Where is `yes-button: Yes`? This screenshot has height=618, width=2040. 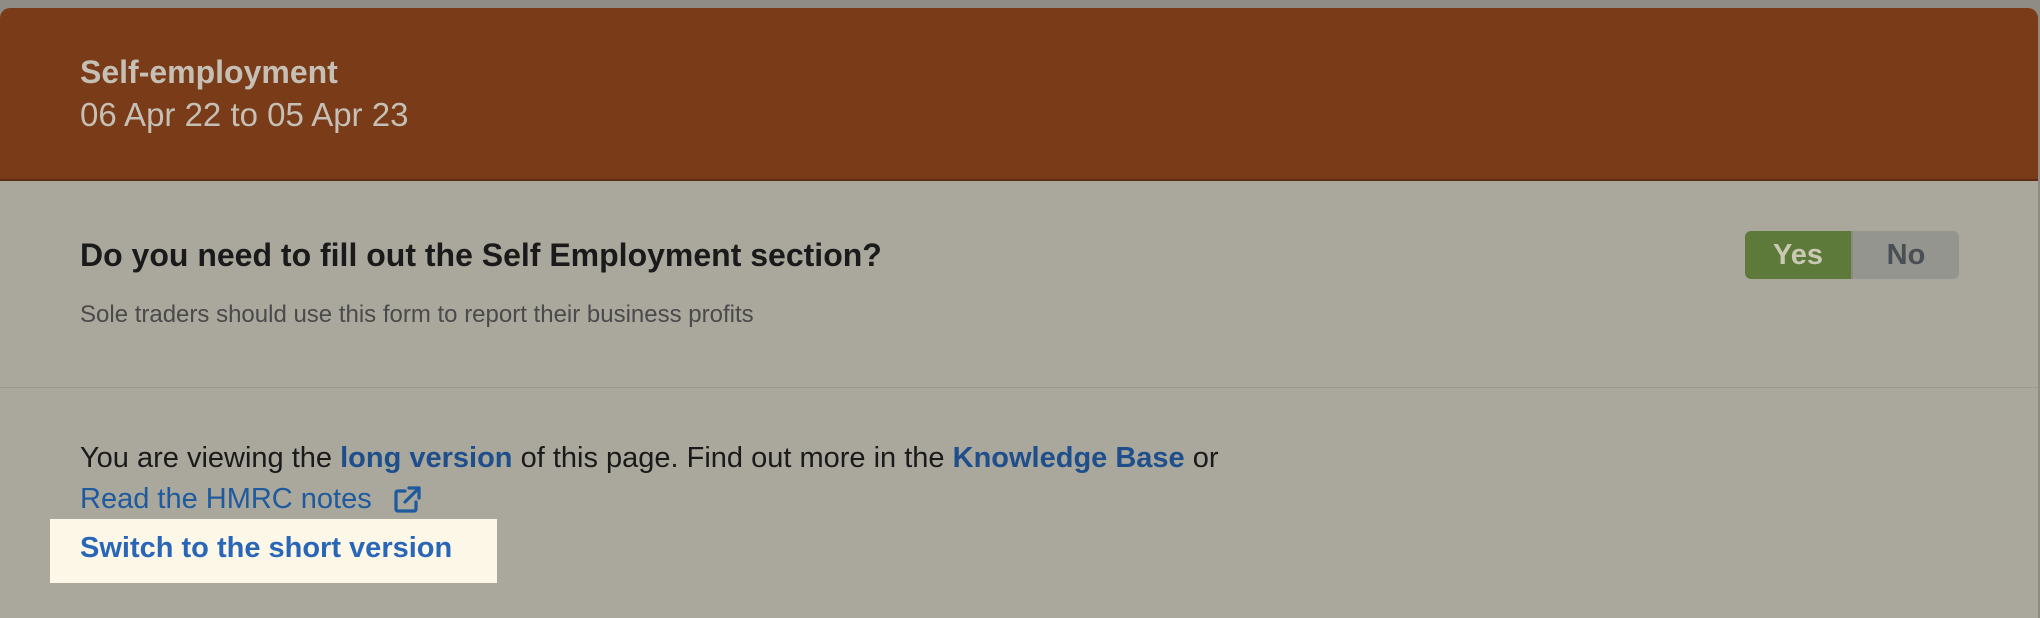 yes-button: Yes is located at coordinates (1799, 255).